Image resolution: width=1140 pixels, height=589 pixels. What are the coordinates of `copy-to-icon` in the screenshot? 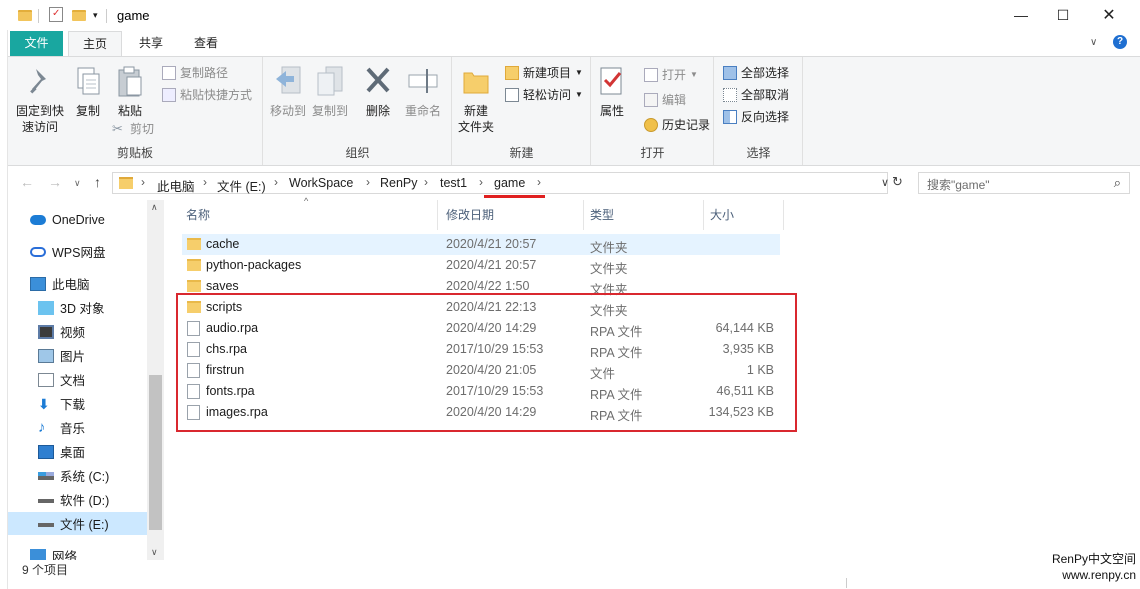 It's located at (330, 82).